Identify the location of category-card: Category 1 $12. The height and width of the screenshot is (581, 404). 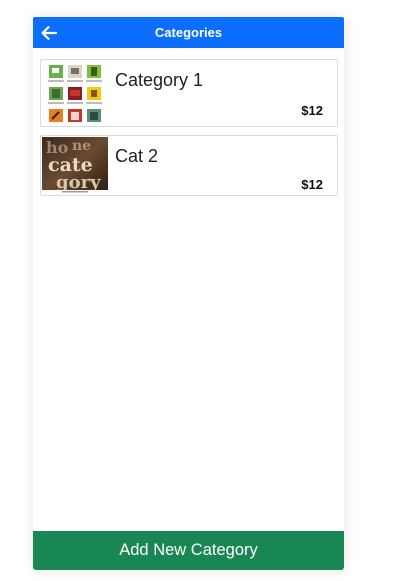
(189, 93).